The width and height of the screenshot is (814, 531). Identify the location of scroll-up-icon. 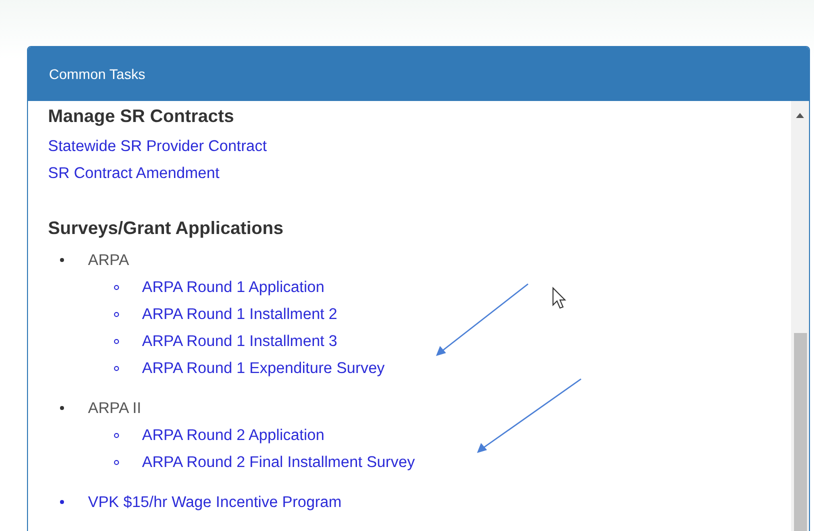
(800, 115).